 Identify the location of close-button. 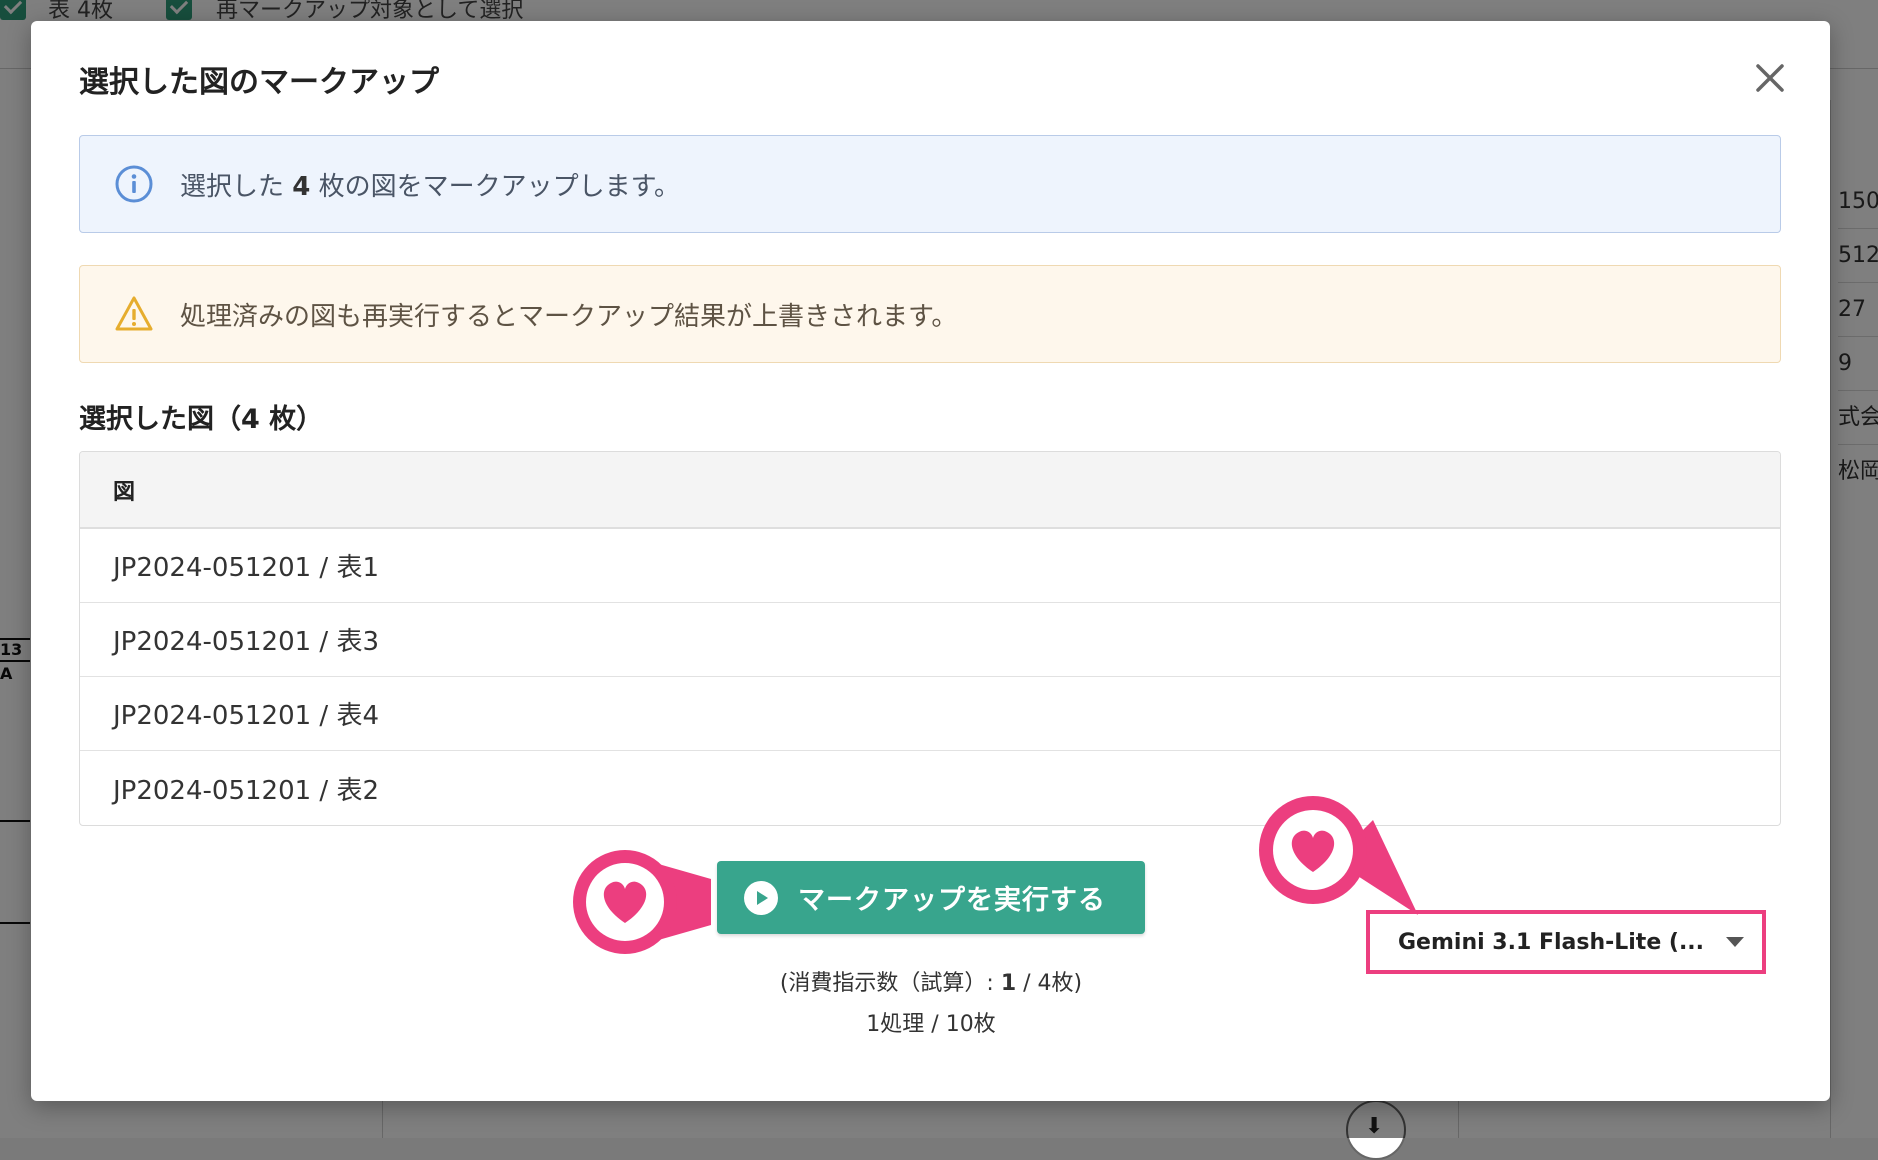
(1770, 78).